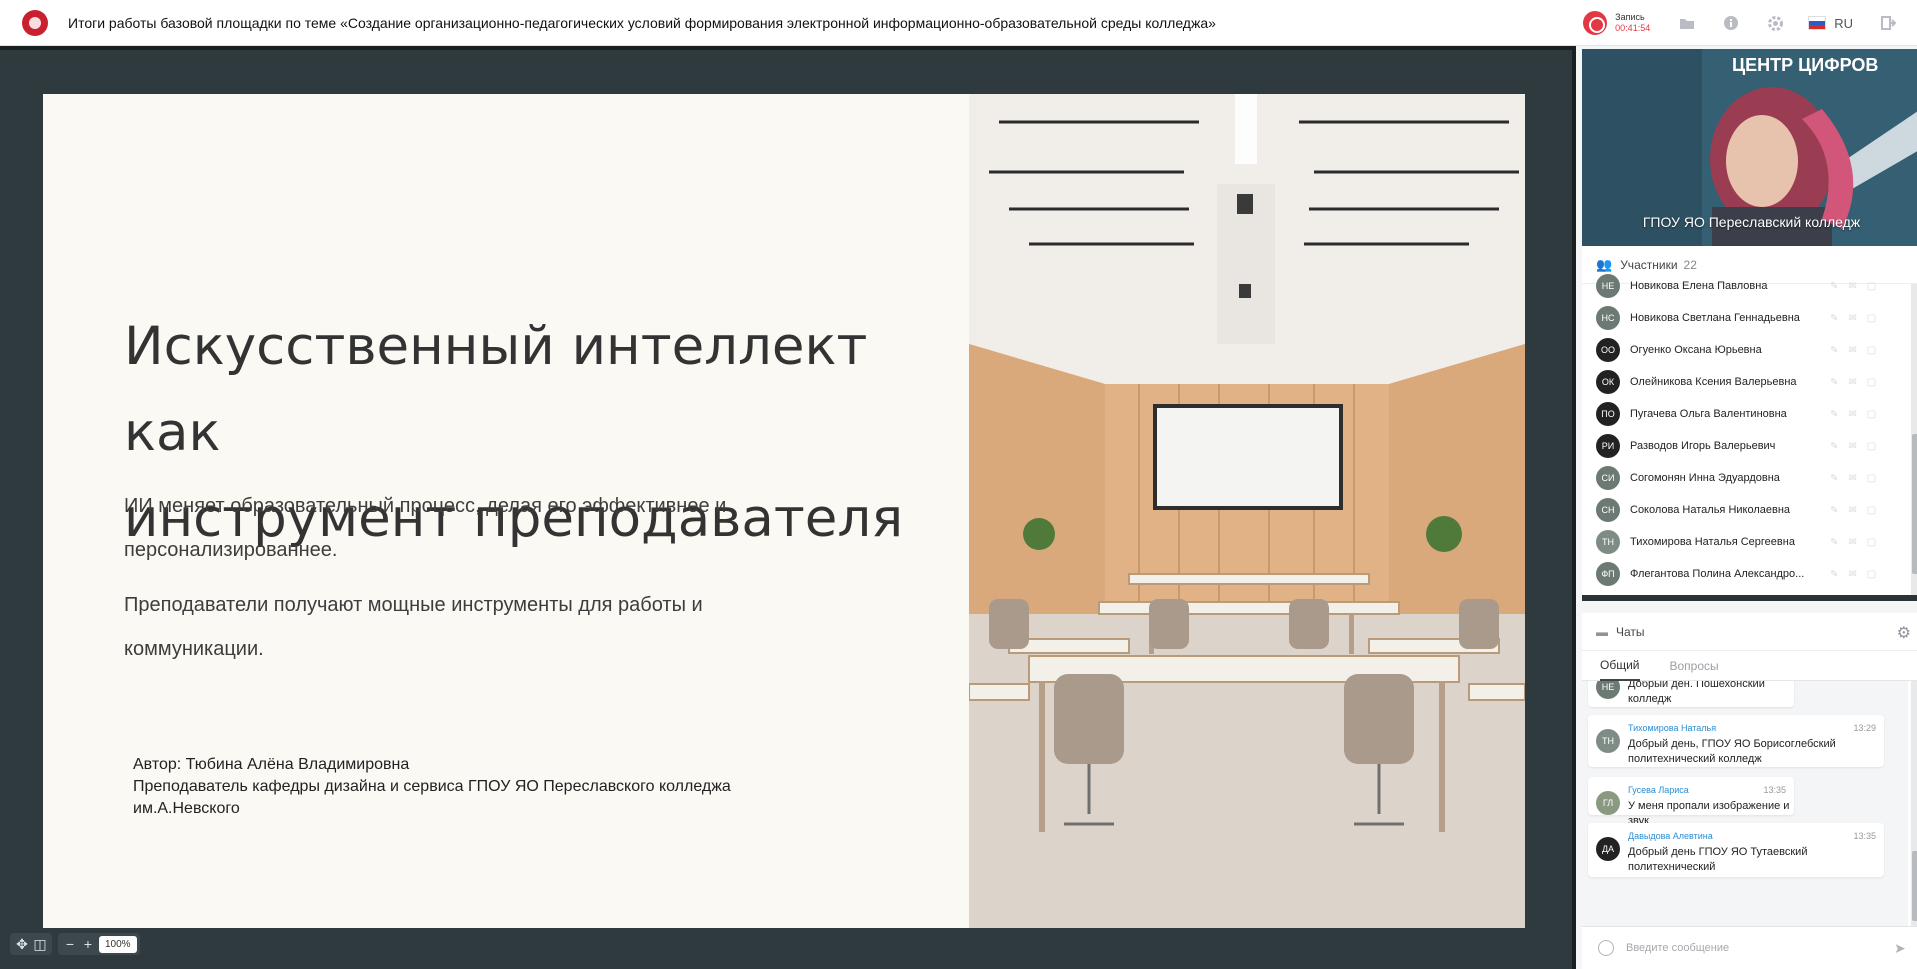  What do you see at coordinates (35, 22) in the screenshot?
I see `app-logo-icon` at bounding box center [35, 22].